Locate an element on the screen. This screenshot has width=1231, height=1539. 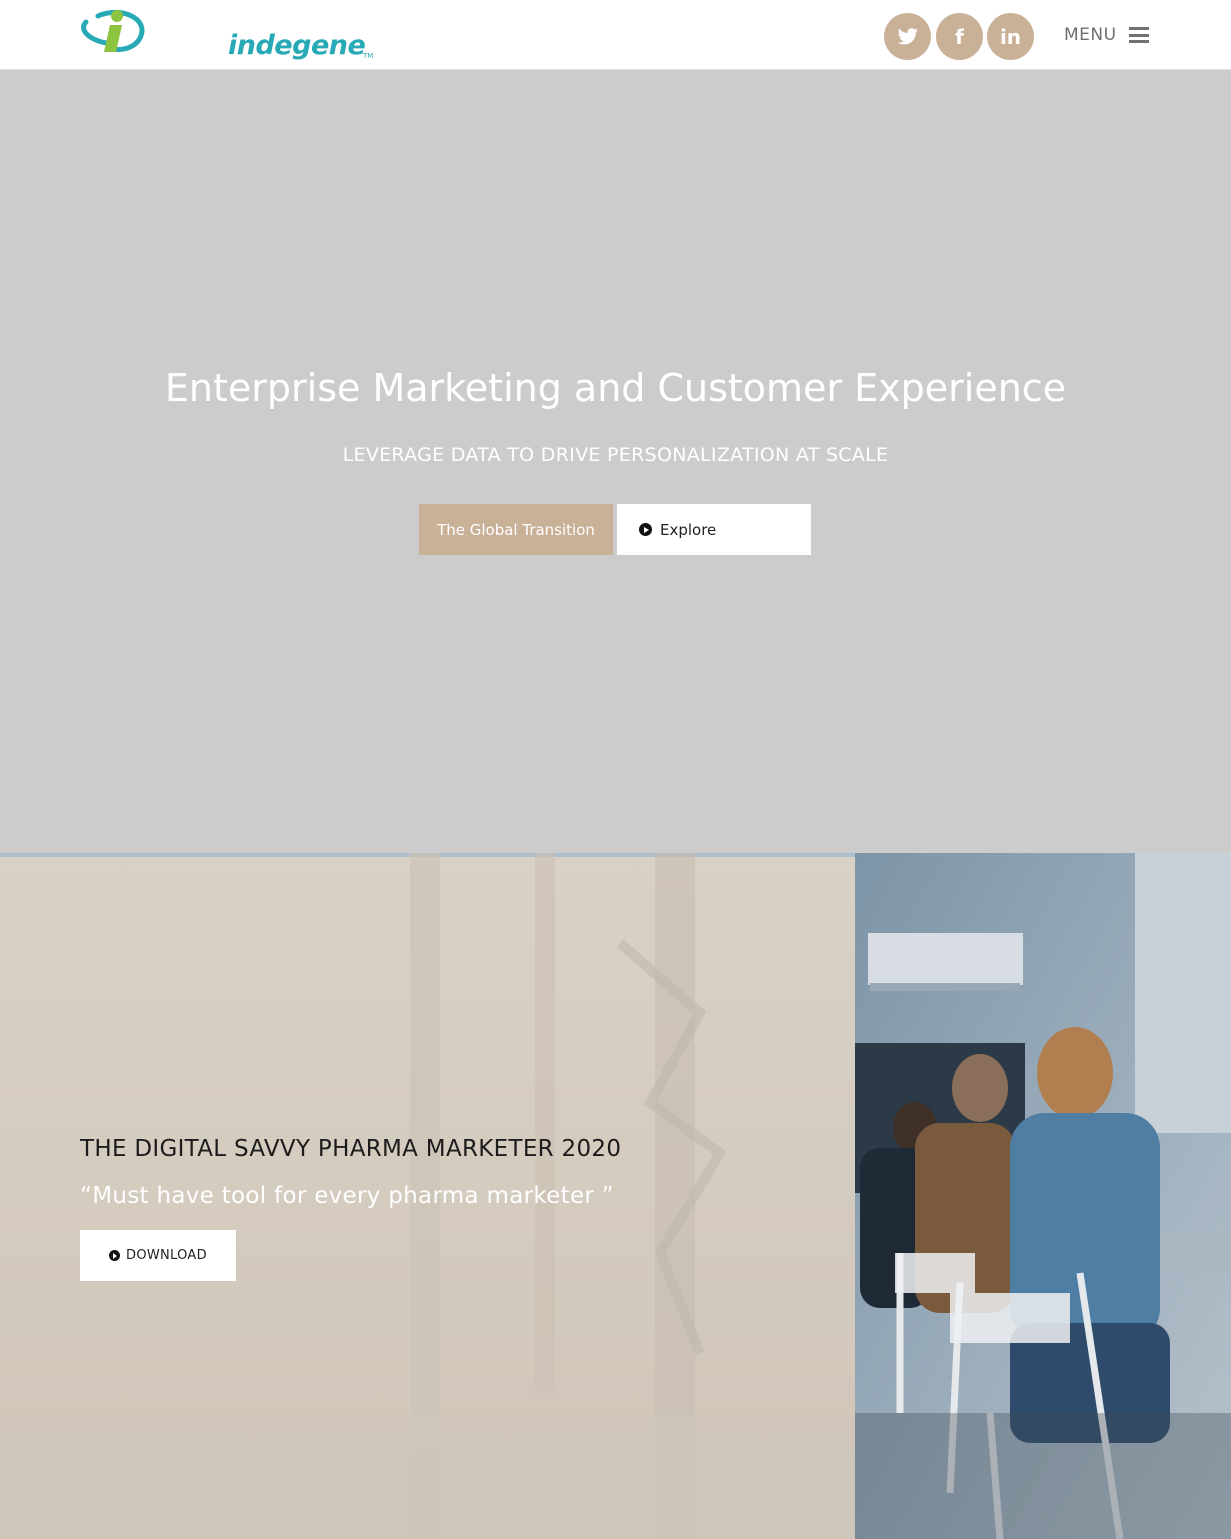
facebook-button: f is located at coordinates (959, 36).